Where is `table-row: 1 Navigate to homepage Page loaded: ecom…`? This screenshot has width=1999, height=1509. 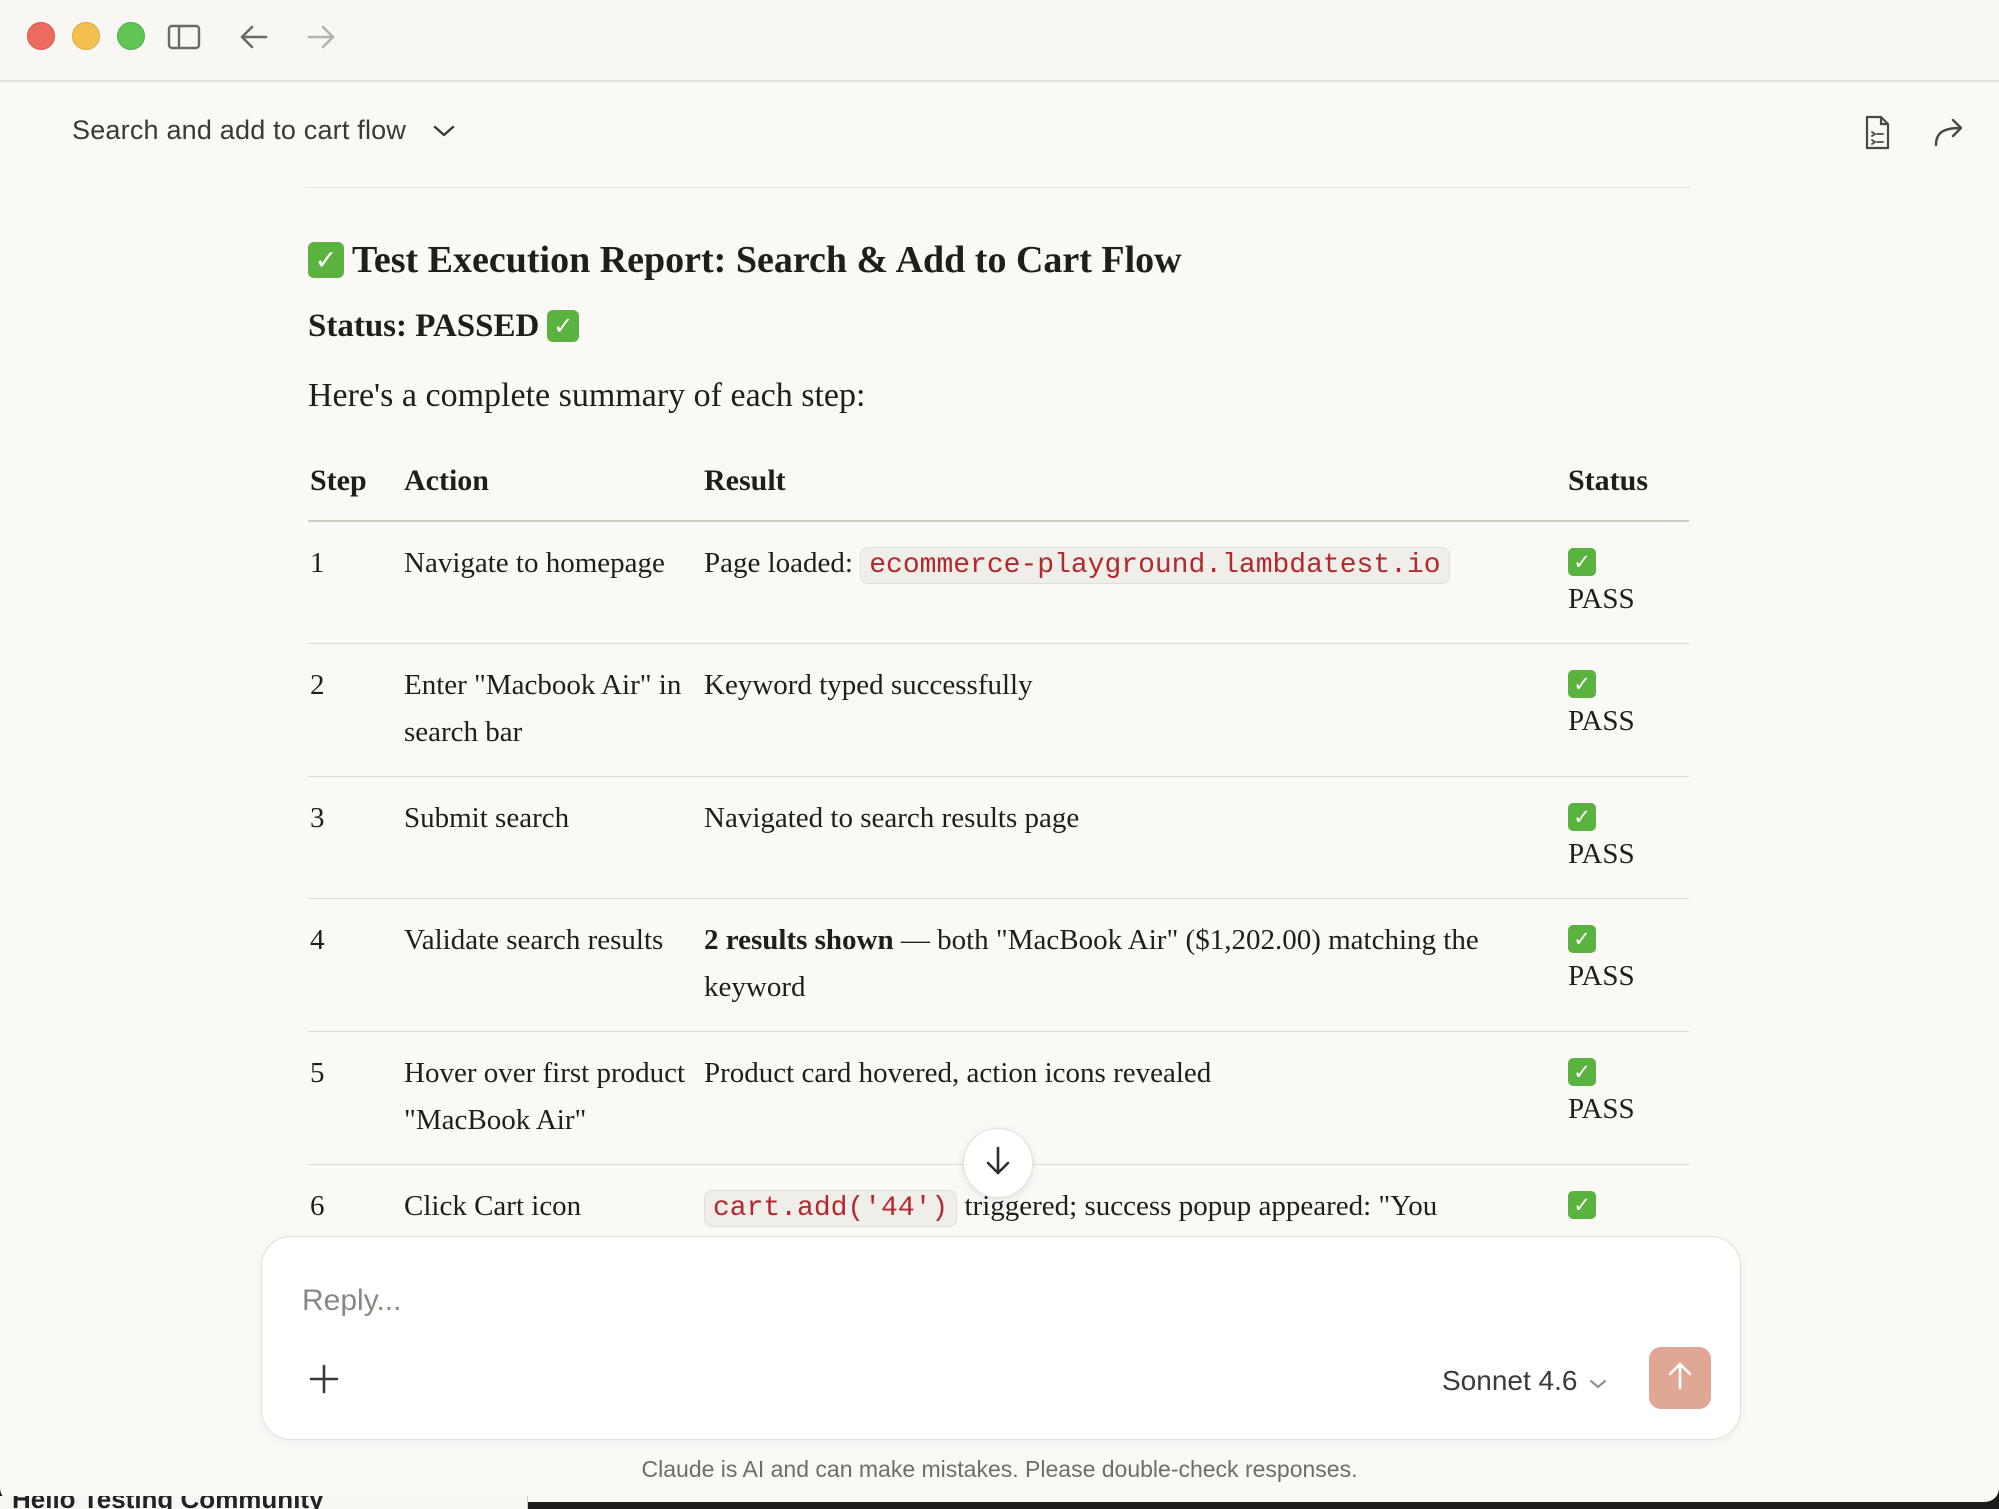
table-row: 1 Navigate to homepage Page loaded: ecom… is located at coordinates (998, 582).